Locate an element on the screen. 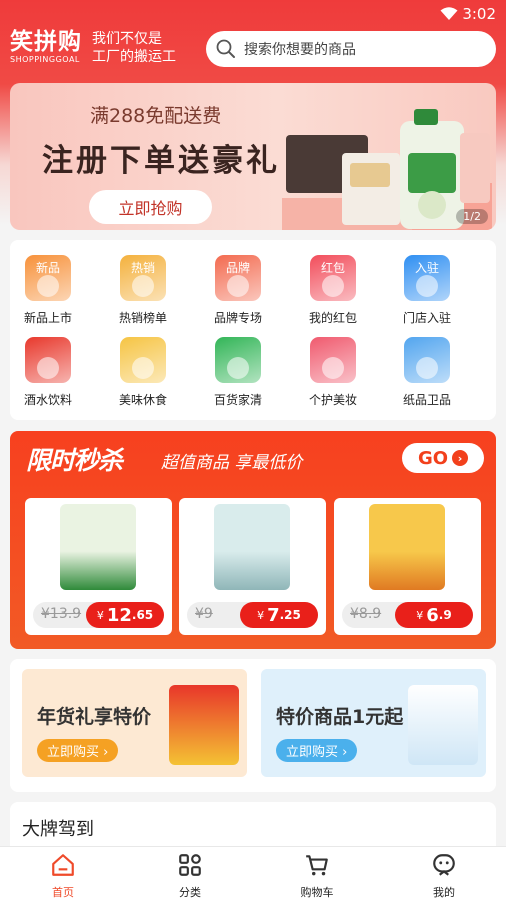 The width and height of the screenshot is (506, 900). tab-label: 我的 is located at coordinates (444, 892).